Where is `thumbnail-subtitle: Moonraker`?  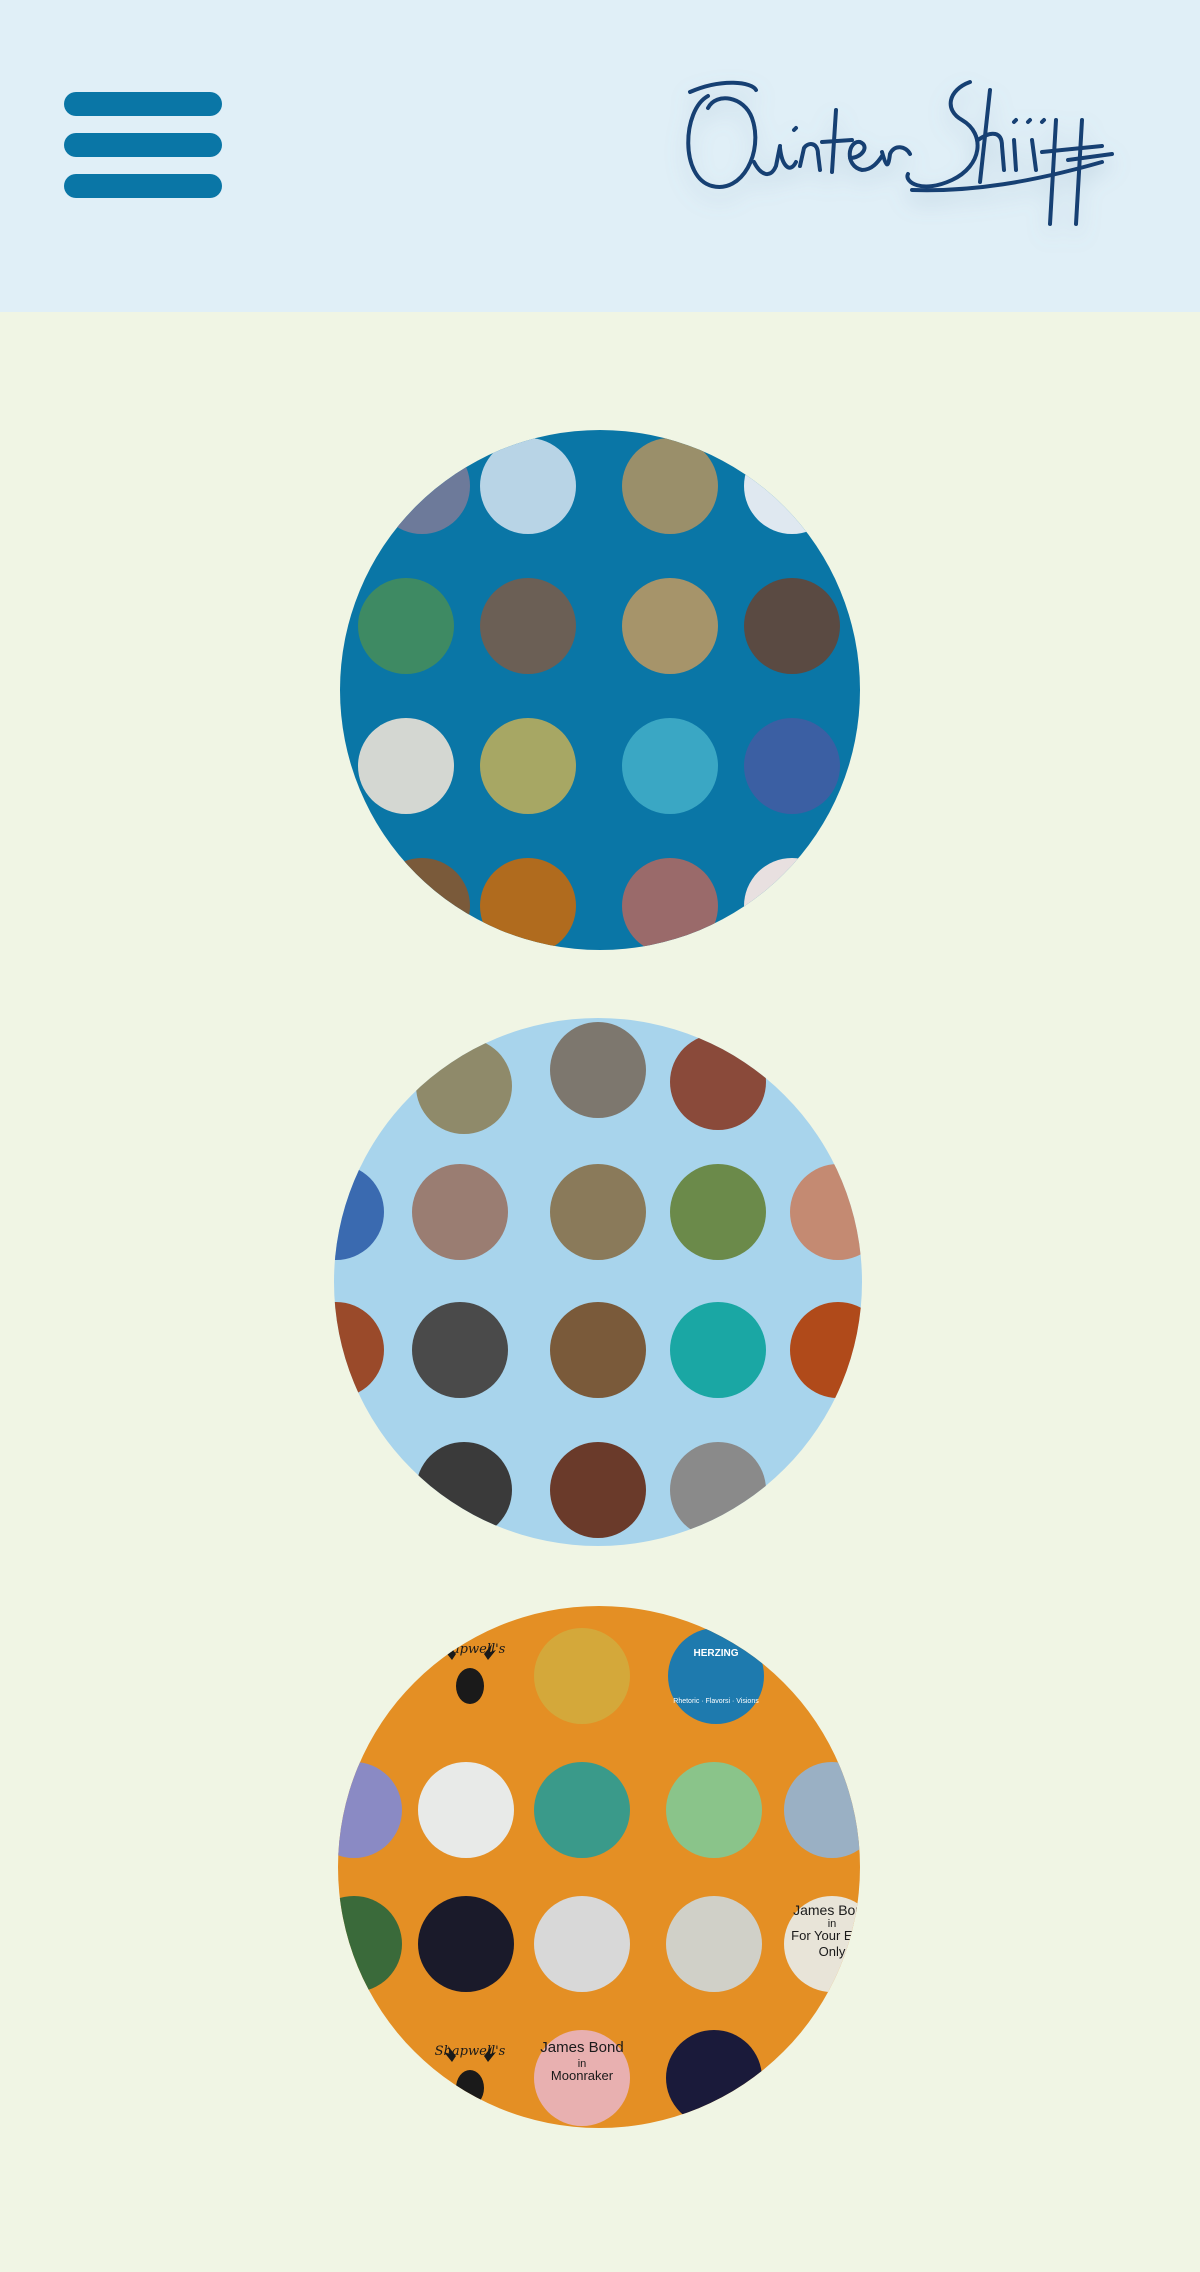 thumbnail-subtitle: Moonraker is located at coordinates (582, 2075).